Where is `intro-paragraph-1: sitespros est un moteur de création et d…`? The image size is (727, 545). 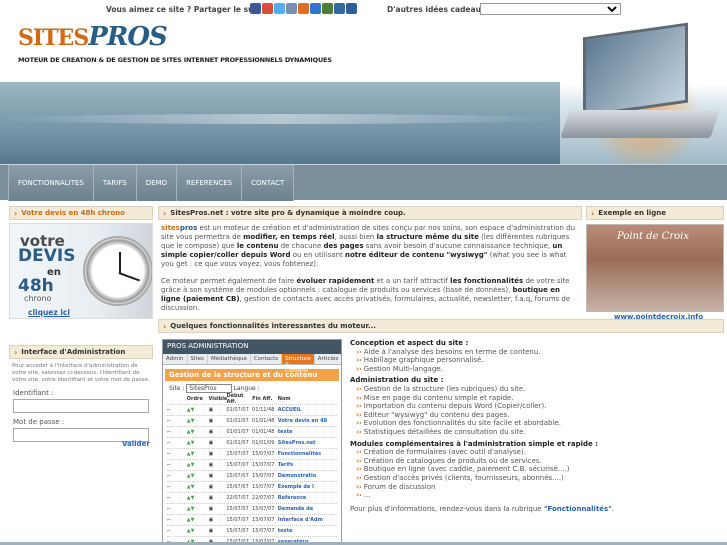 intro-paragraph-1: sitespros est un moteur de création et d… is located at coordinates (368, 246).